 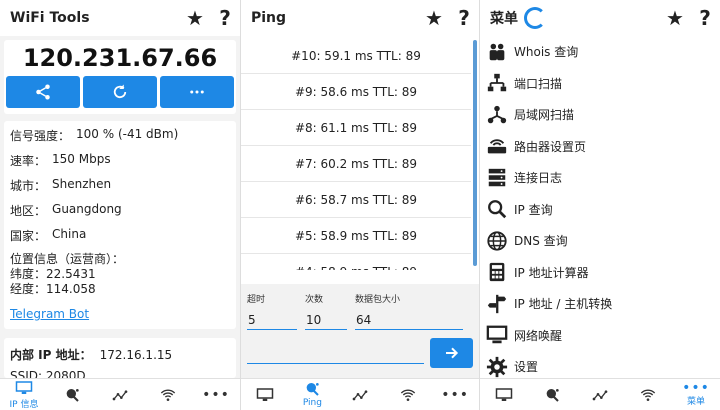 I want to click on ping-result-item: #9: 58.6 ms TTL: 89, so click(x=356, y=92).